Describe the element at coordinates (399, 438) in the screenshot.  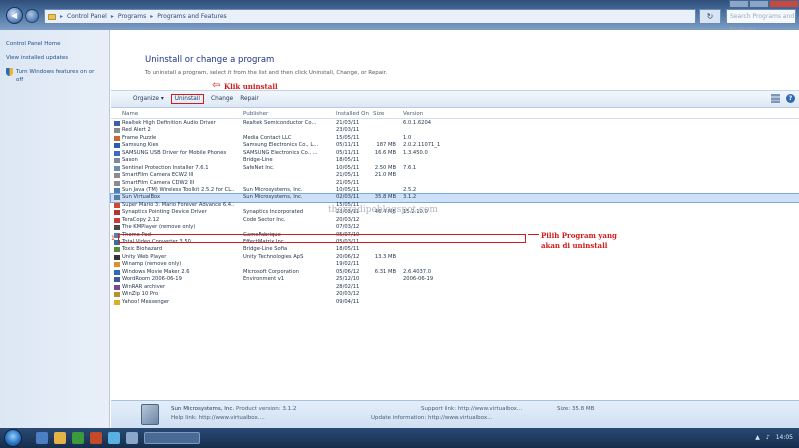
I see `taskbar: ▲ ♪ 14:05` at that location.